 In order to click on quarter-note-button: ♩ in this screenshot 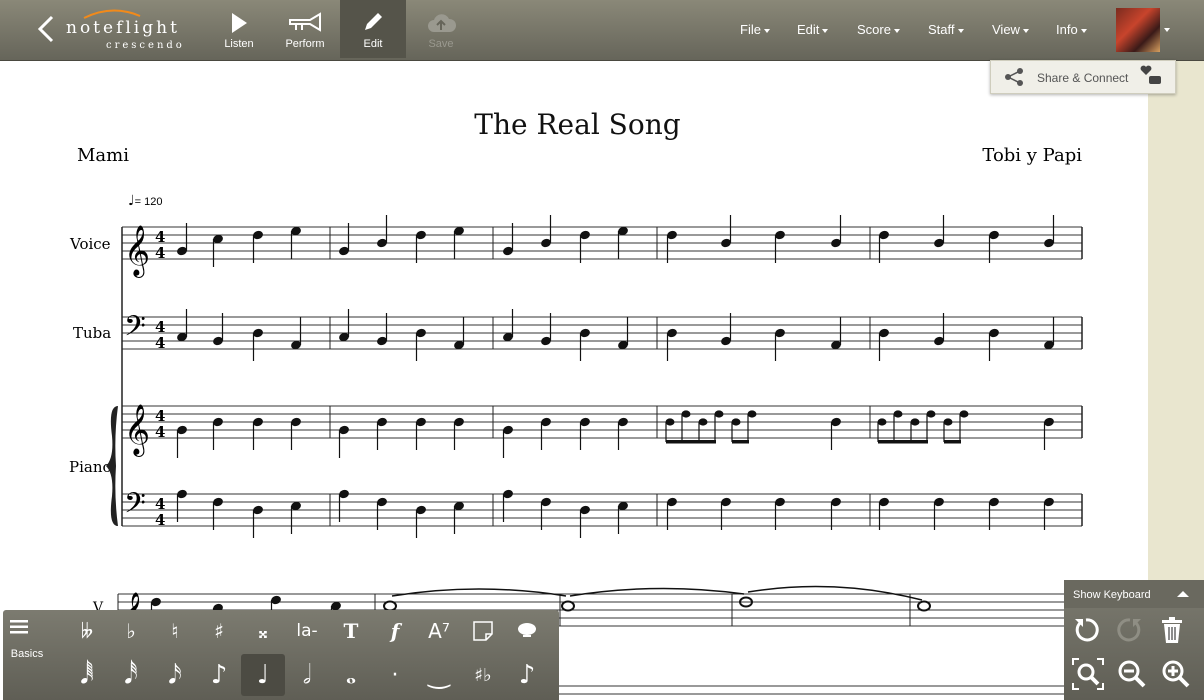, I will do `click(263, 675)`.